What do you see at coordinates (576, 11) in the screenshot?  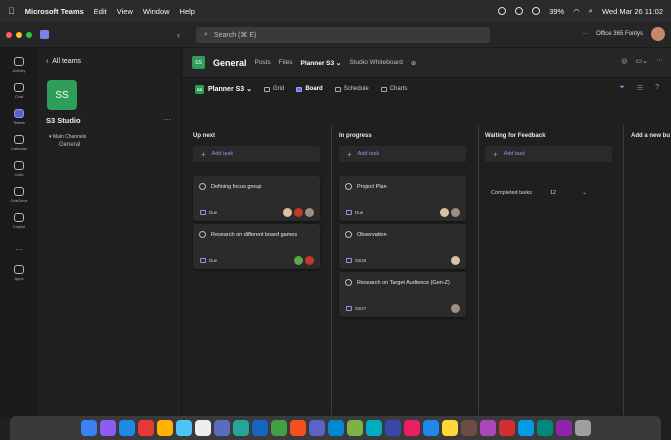 I see `wifi-icon: ◠` at bounding box center [576, 11].